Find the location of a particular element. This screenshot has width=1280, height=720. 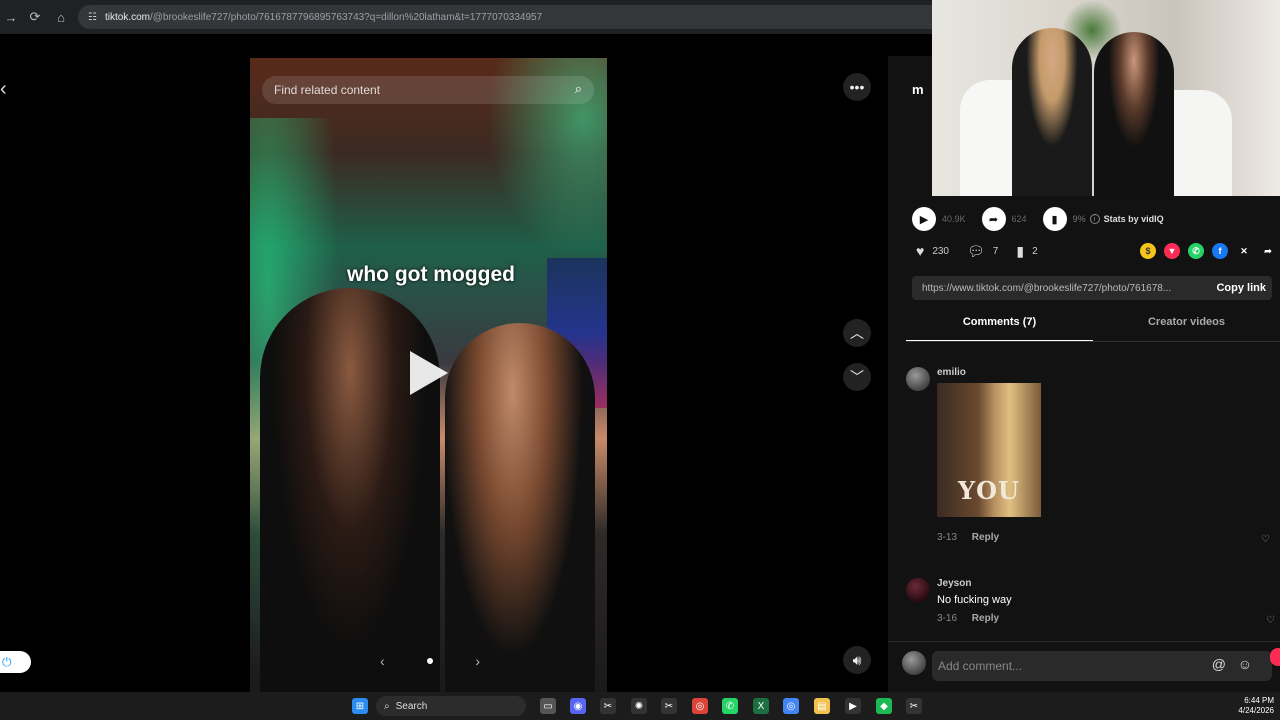

info-icon: i is located at coordinates (1094, 219).